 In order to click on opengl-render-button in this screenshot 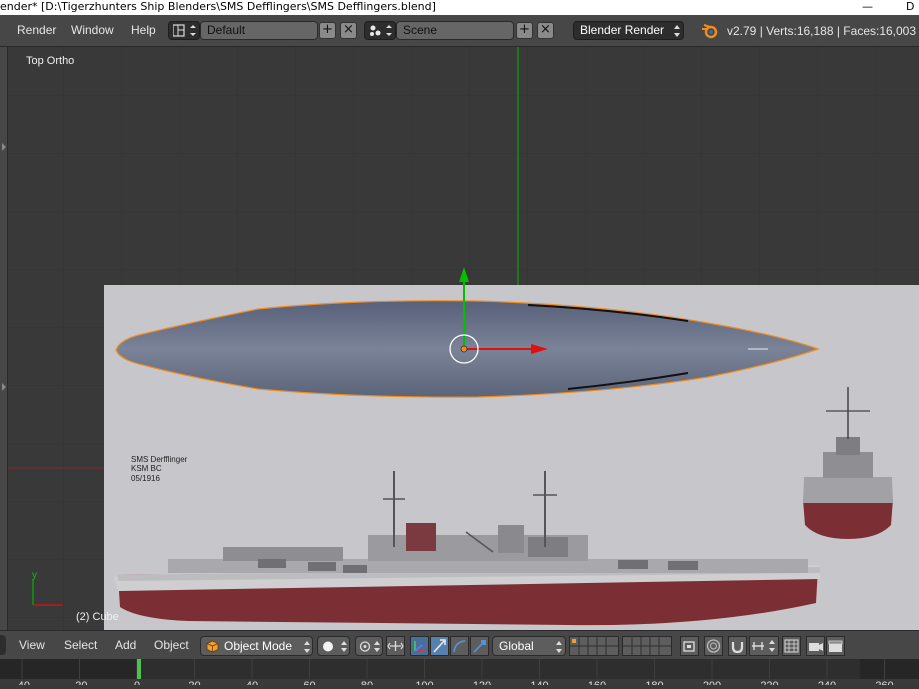, I will do `click(815, 646)`.